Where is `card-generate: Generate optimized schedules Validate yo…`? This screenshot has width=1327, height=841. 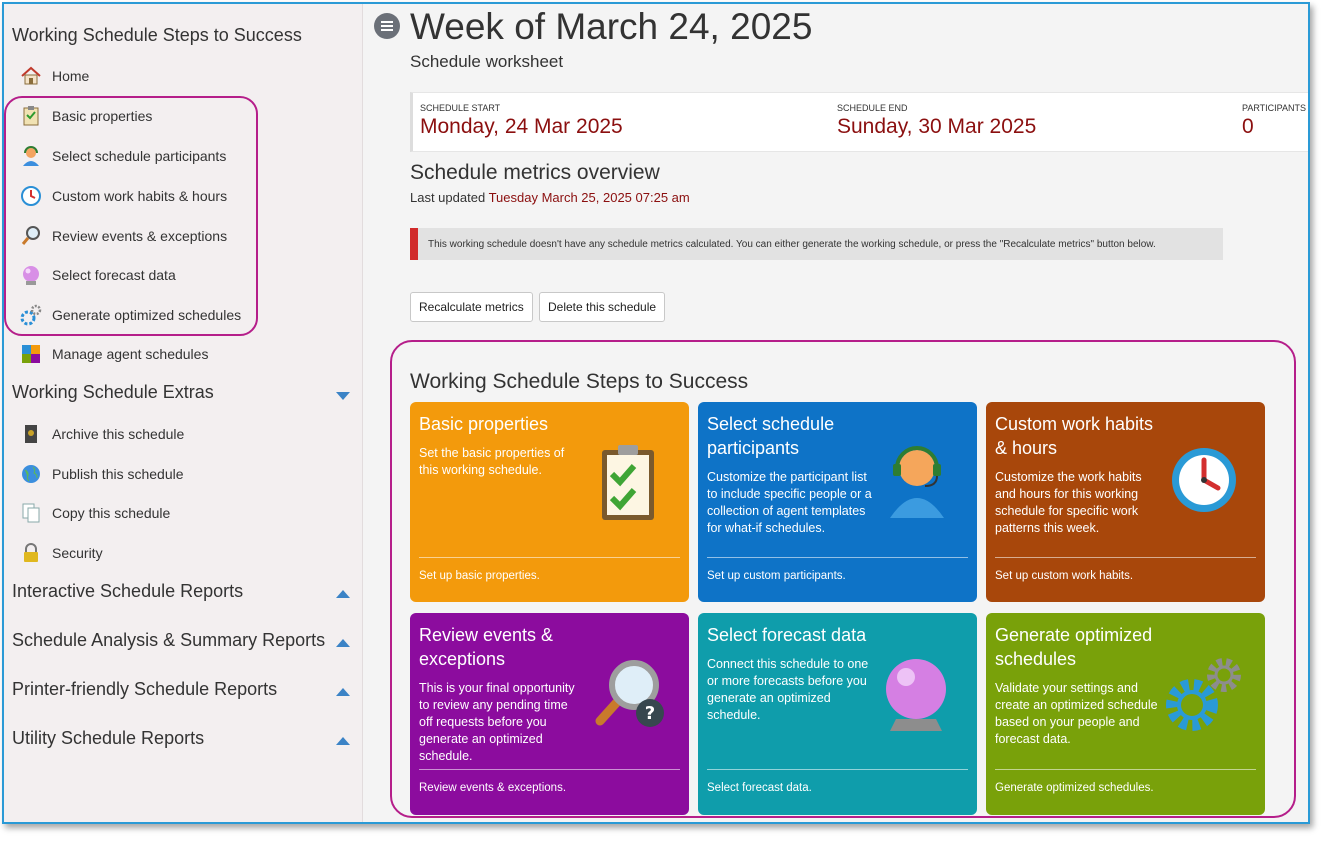 card-generate: Generate optimized schedules Validate yo… is located at coordinates (1125, 714).